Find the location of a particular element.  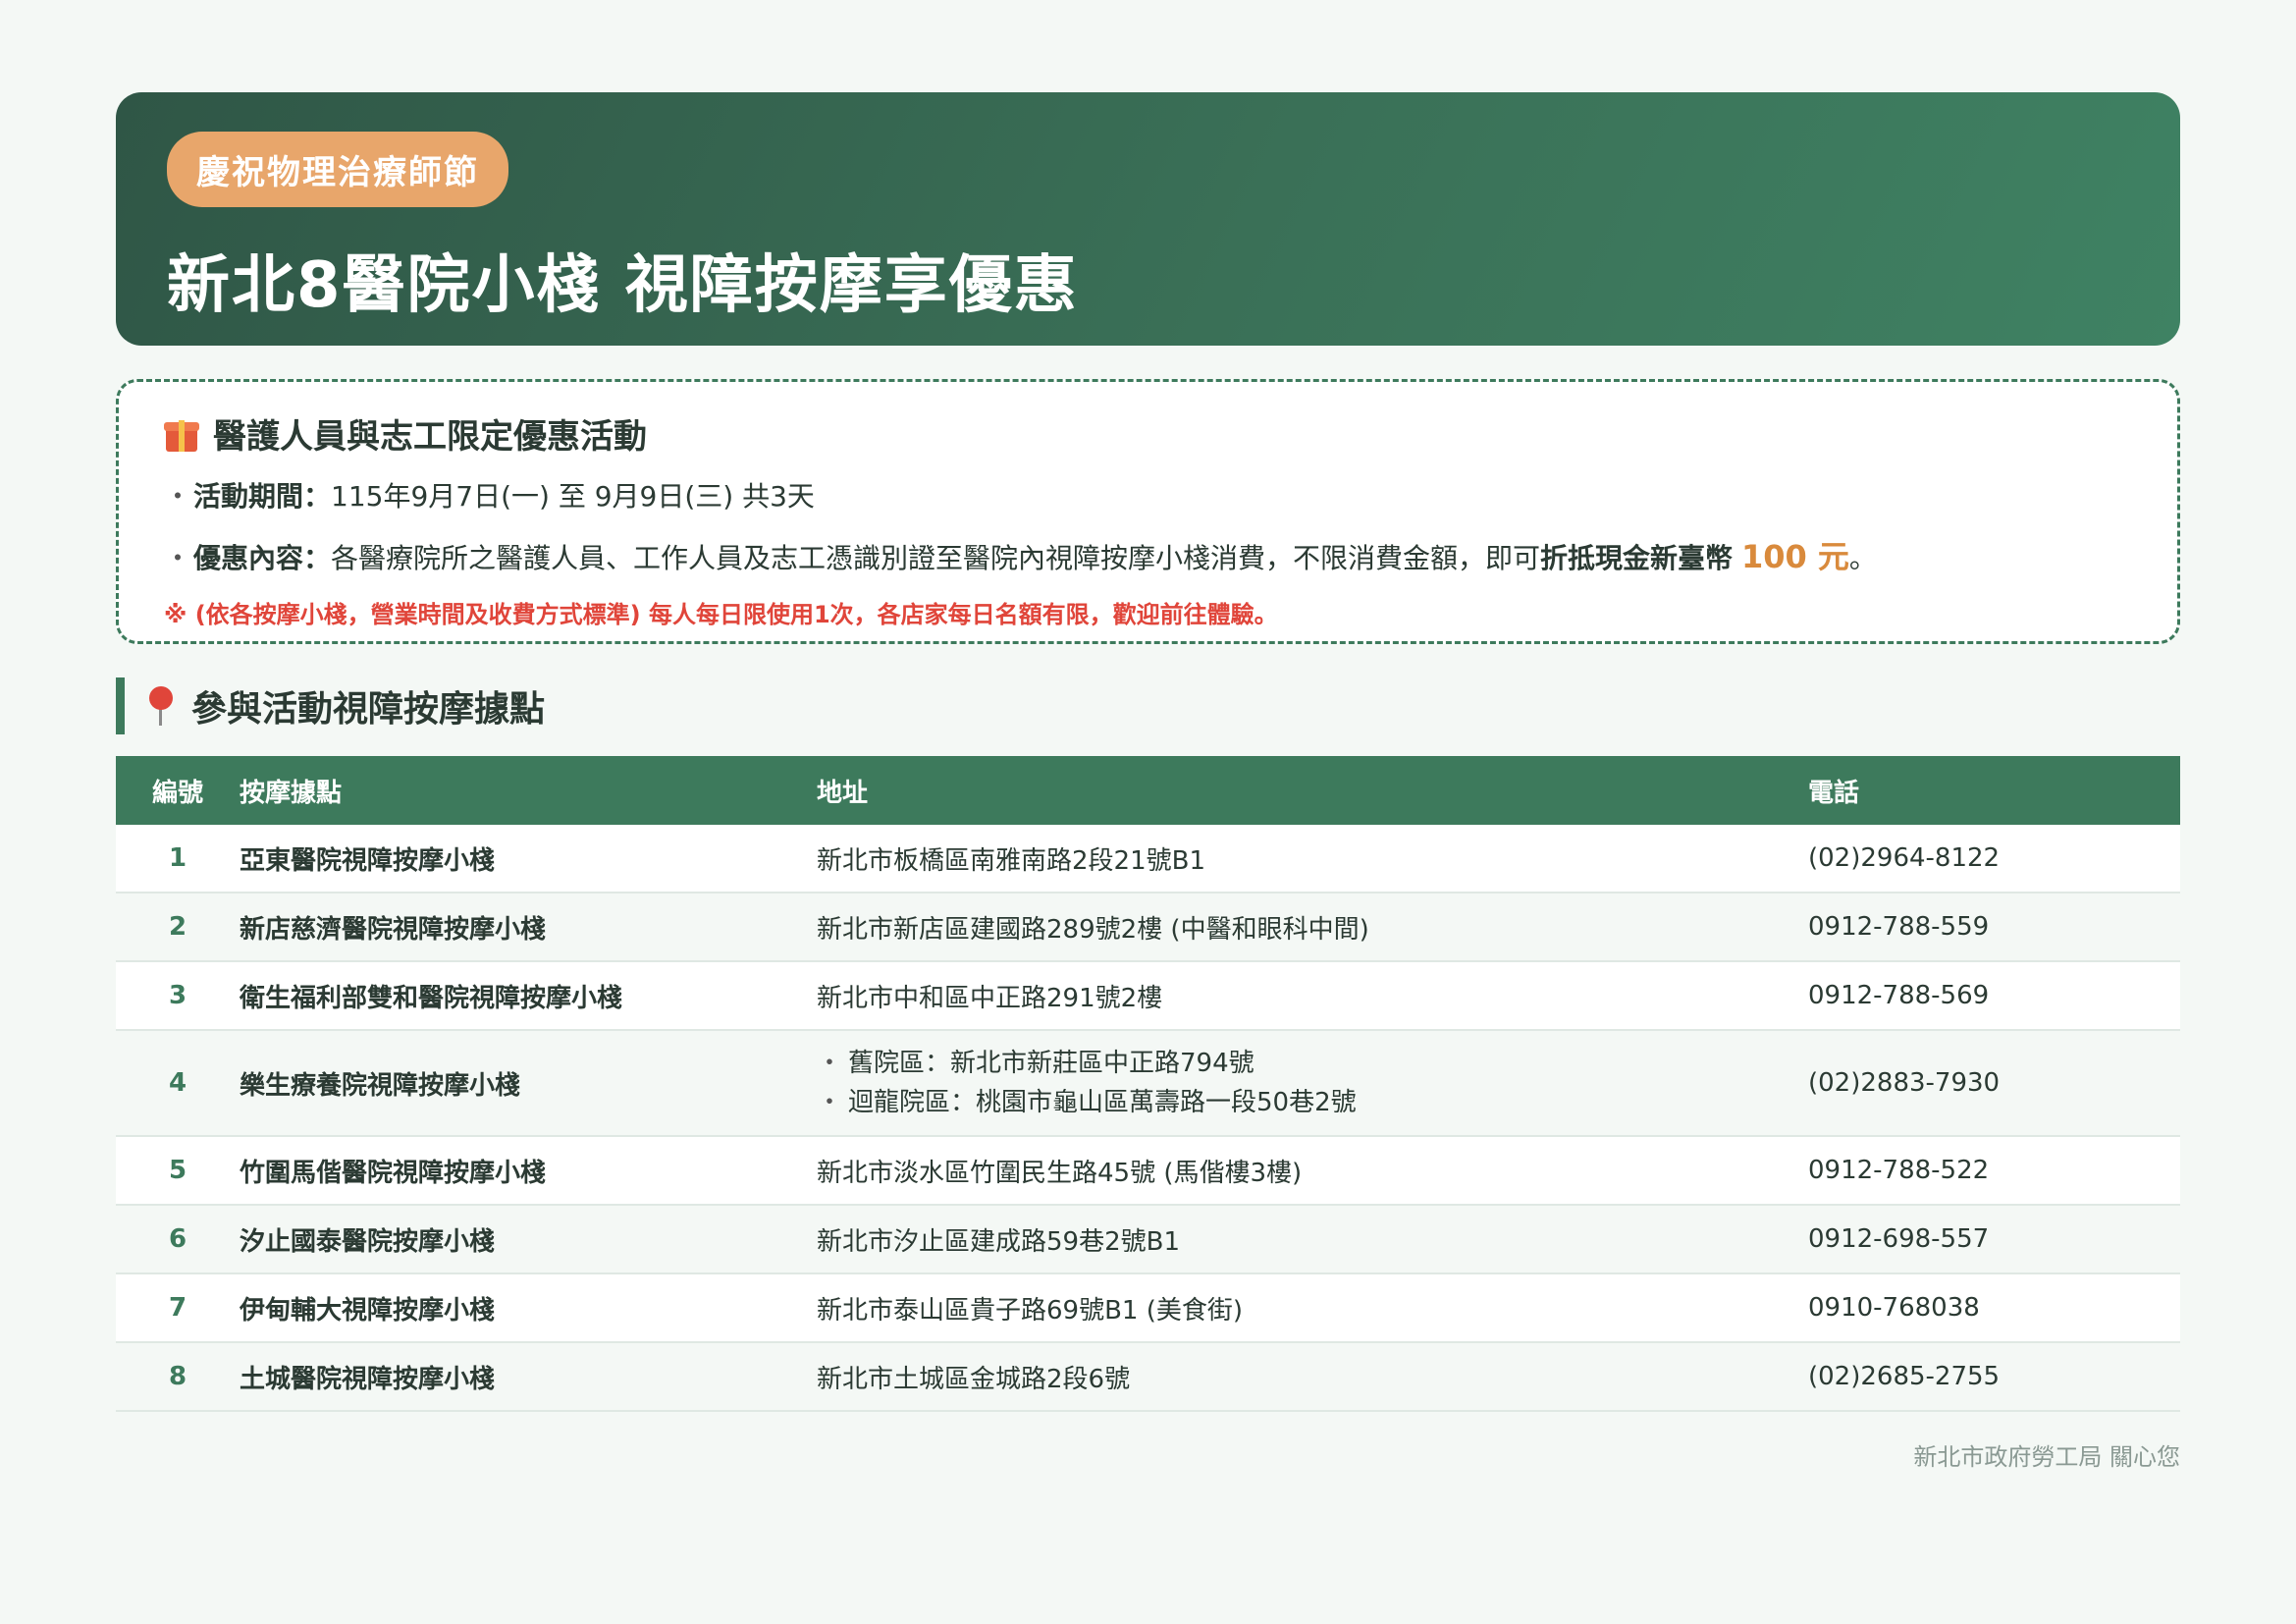

row-phone: 0912-788-522 is located at coordinates (1899, 1170).